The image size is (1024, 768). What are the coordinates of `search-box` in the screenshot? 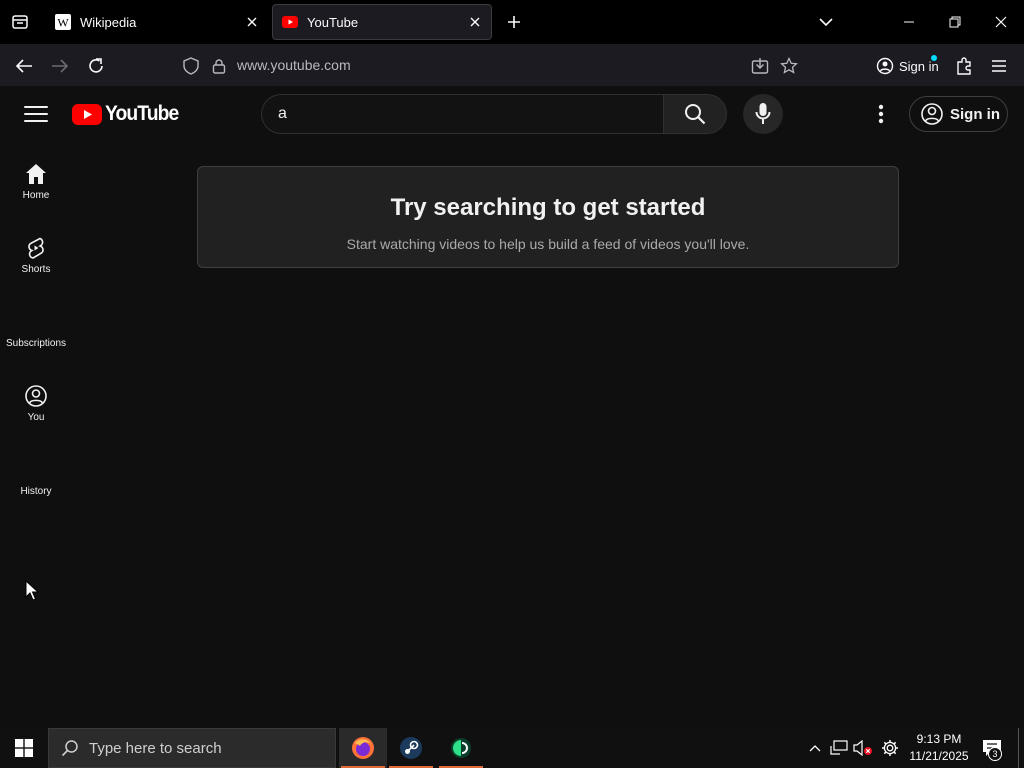 It's located at (462, 114).